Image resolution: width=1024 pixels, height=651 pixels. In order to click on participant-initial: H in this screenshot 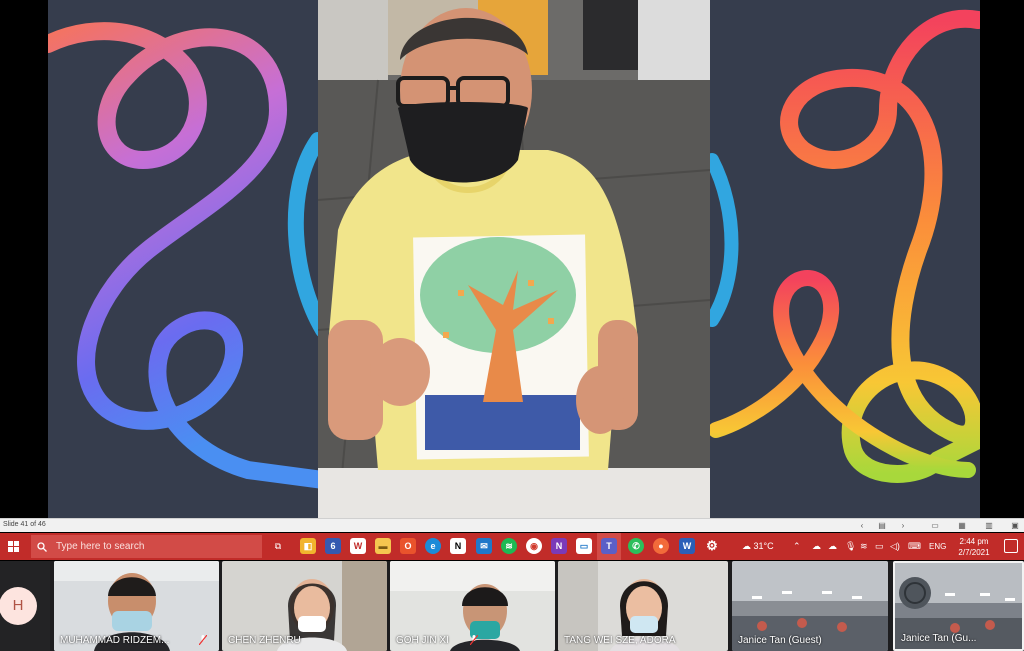, I will do `click(18, 606)`.